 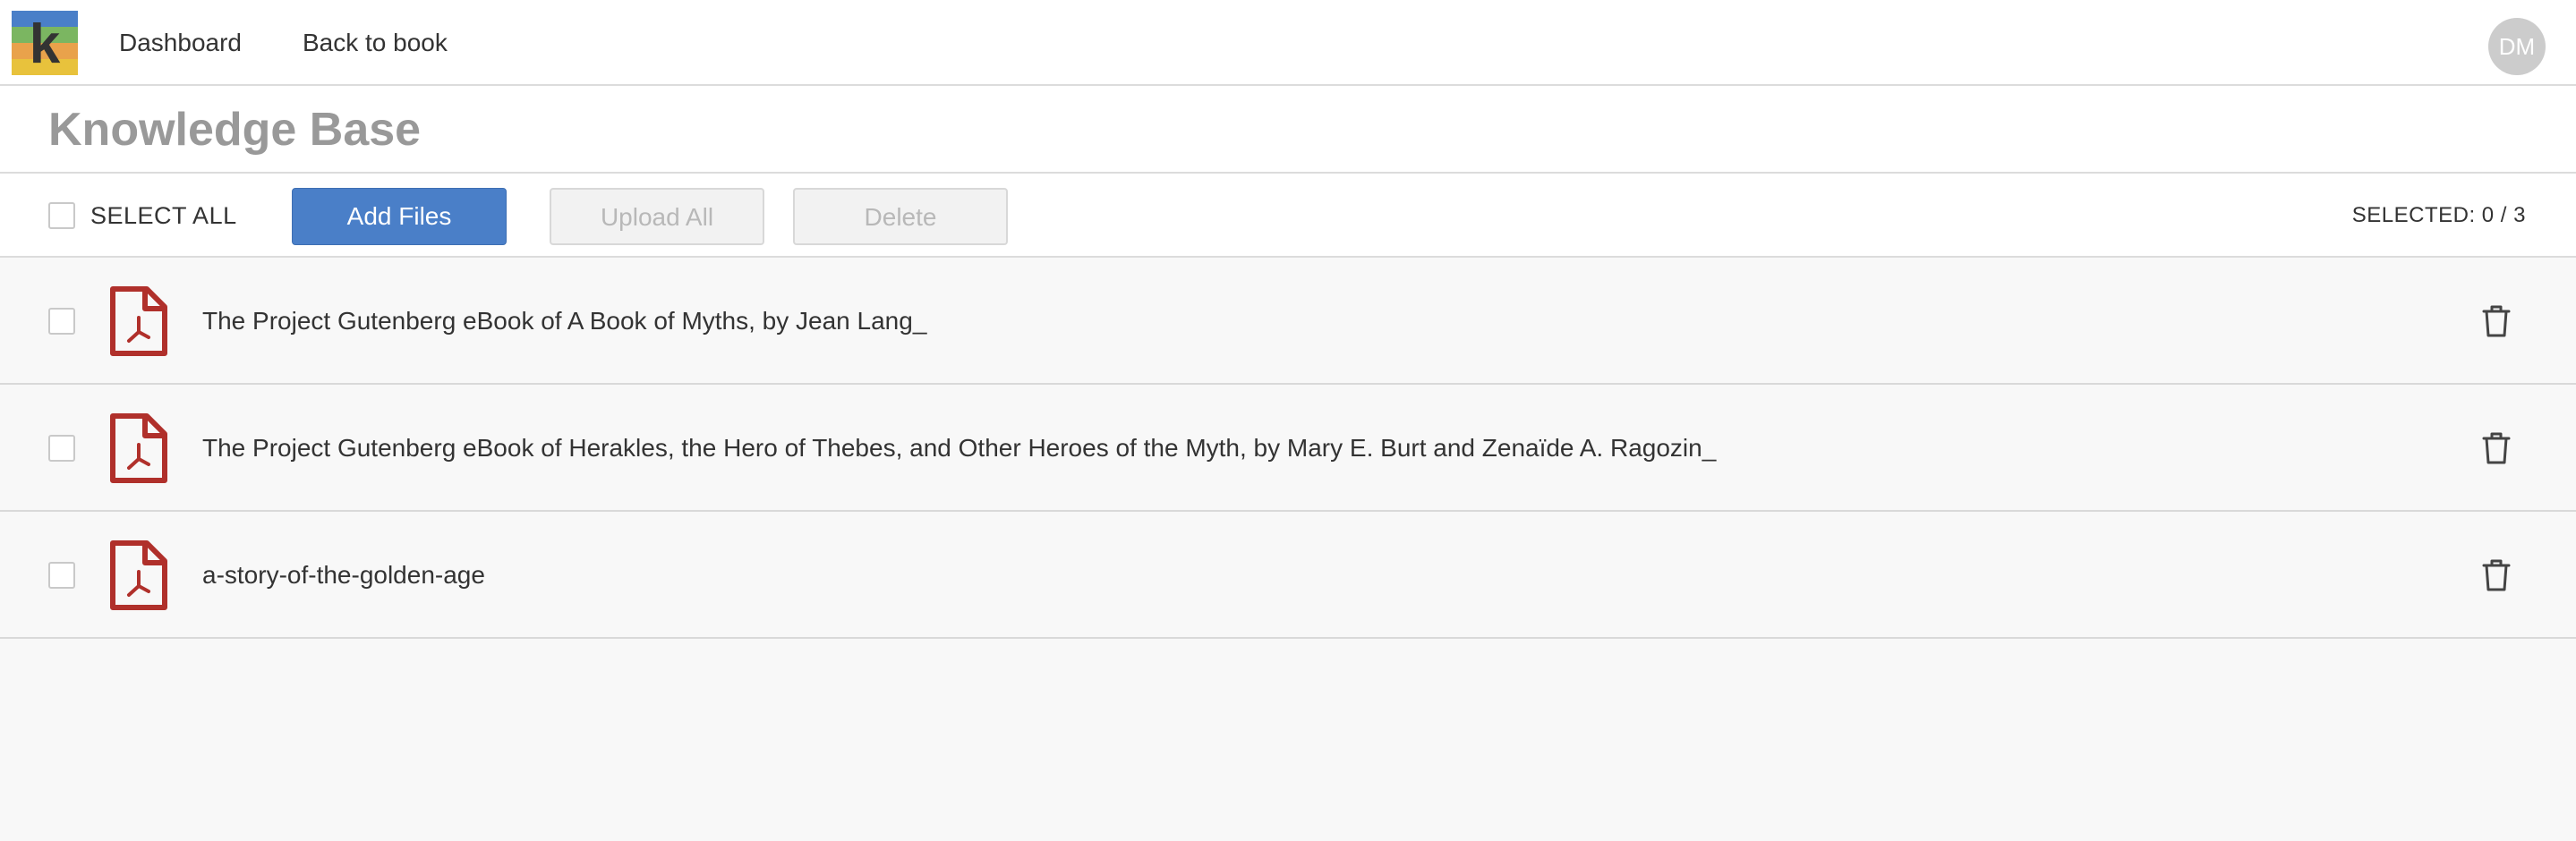 What do you see at coordinates (399, 216) in the screenshot?
I see `add-files-button: Add Files` at bounding box center [399, 216].